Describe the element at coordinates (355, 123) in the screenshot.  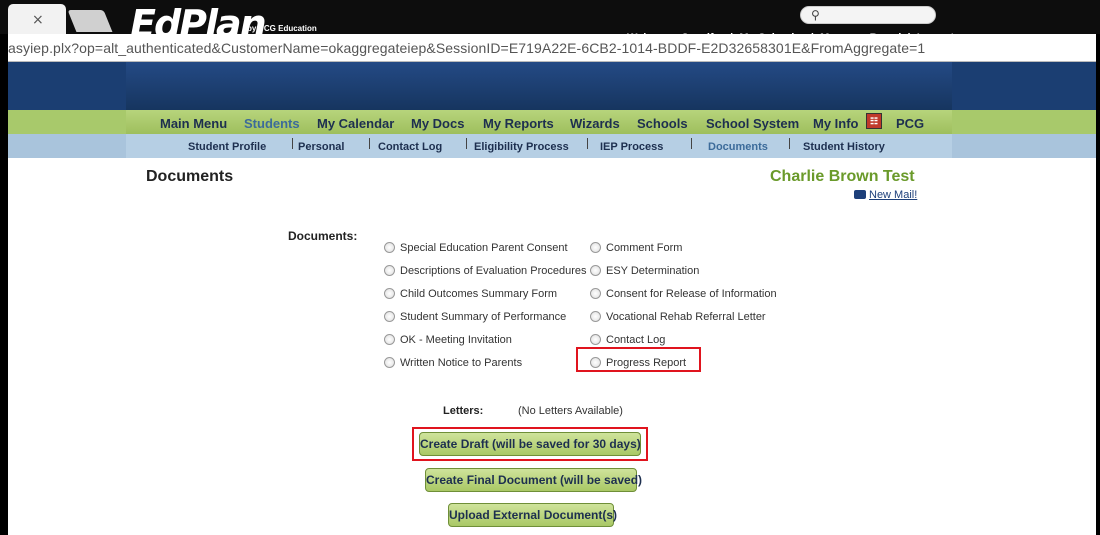
I see `nav-my-calendar: My Calendar` at that location.